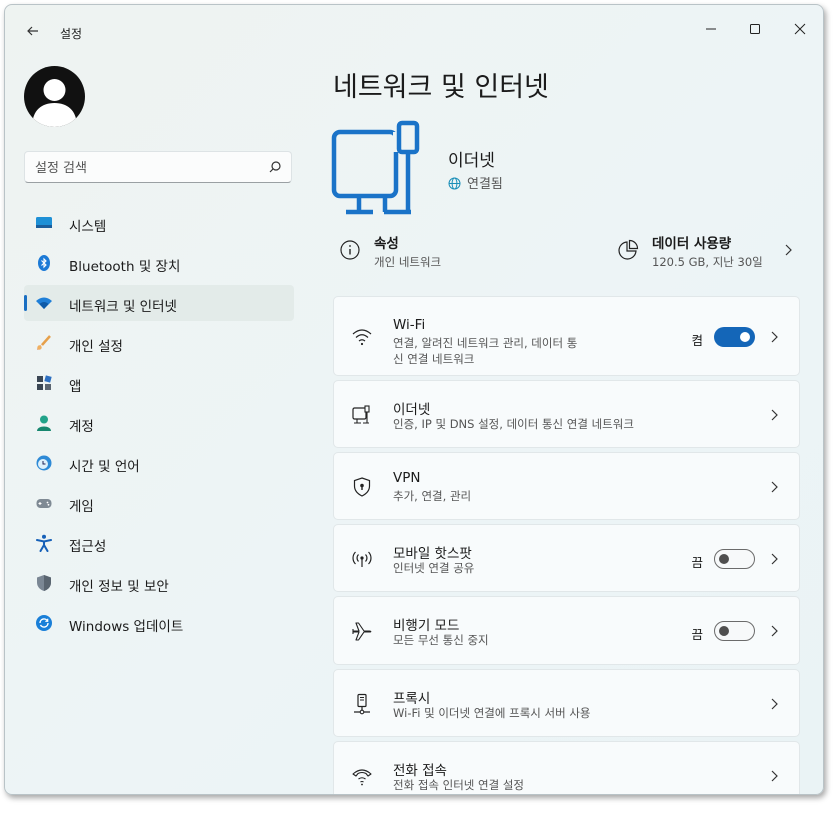 Image resolution: width=838 pixels, height=814 pixels. I want to click on sidebar-item-label: Windows 업데이트, so click(126, 627).